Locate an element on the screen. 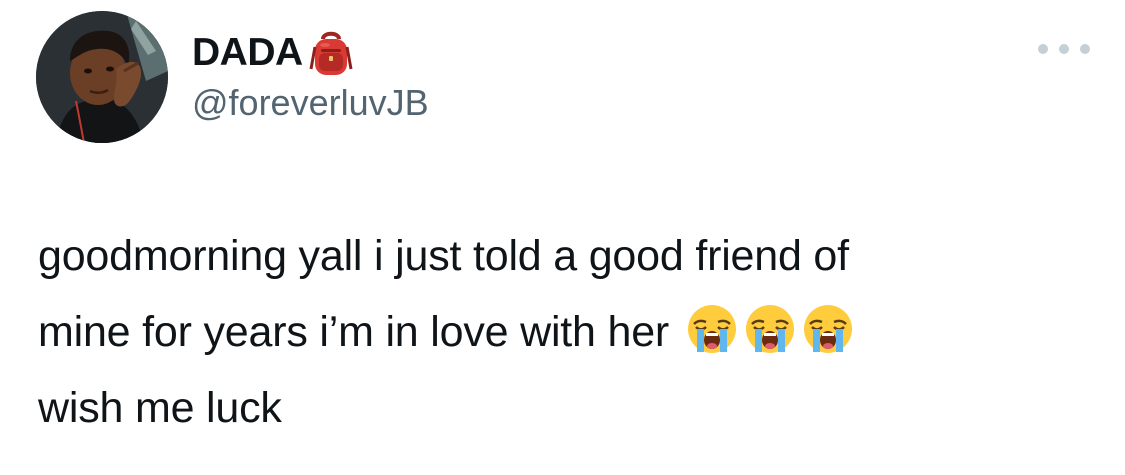 Image resolution: width=1125 pixels, height=475 pixels. backpack-icon is located at coordinates (331, 53).